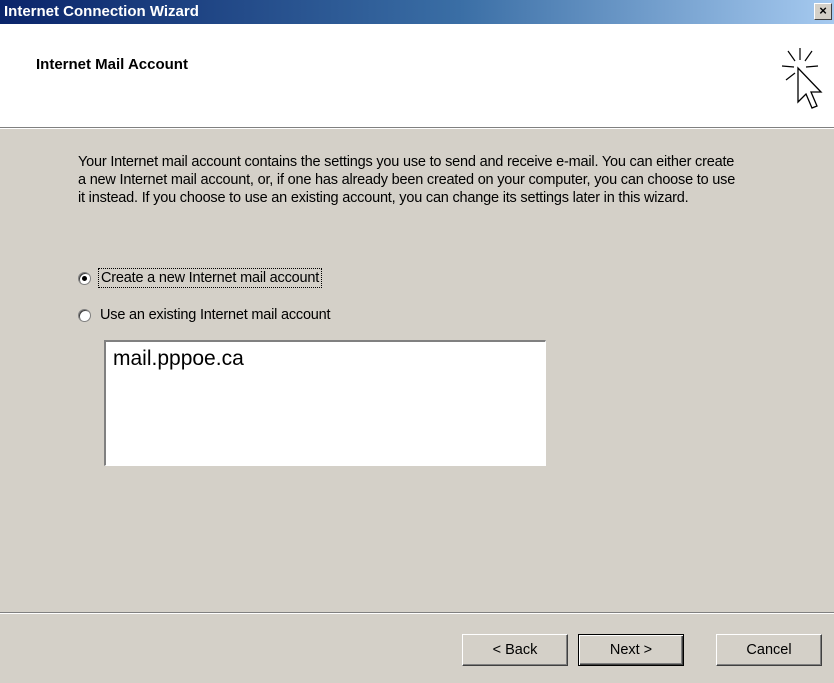 This screenshot has height=683, width=834. I want to click on existing-accounts-list: mail.pppoe.ca, so click(325, 403).